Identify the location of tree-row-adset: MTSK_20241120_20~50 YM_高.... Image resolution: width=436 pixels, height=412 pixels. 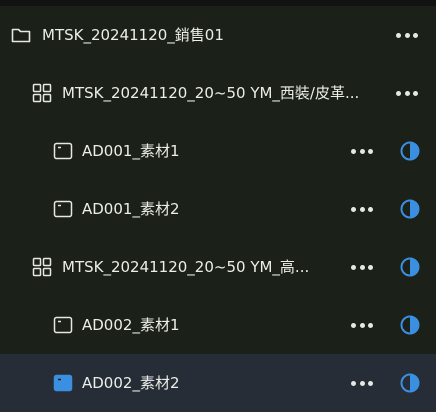
(218, 267).